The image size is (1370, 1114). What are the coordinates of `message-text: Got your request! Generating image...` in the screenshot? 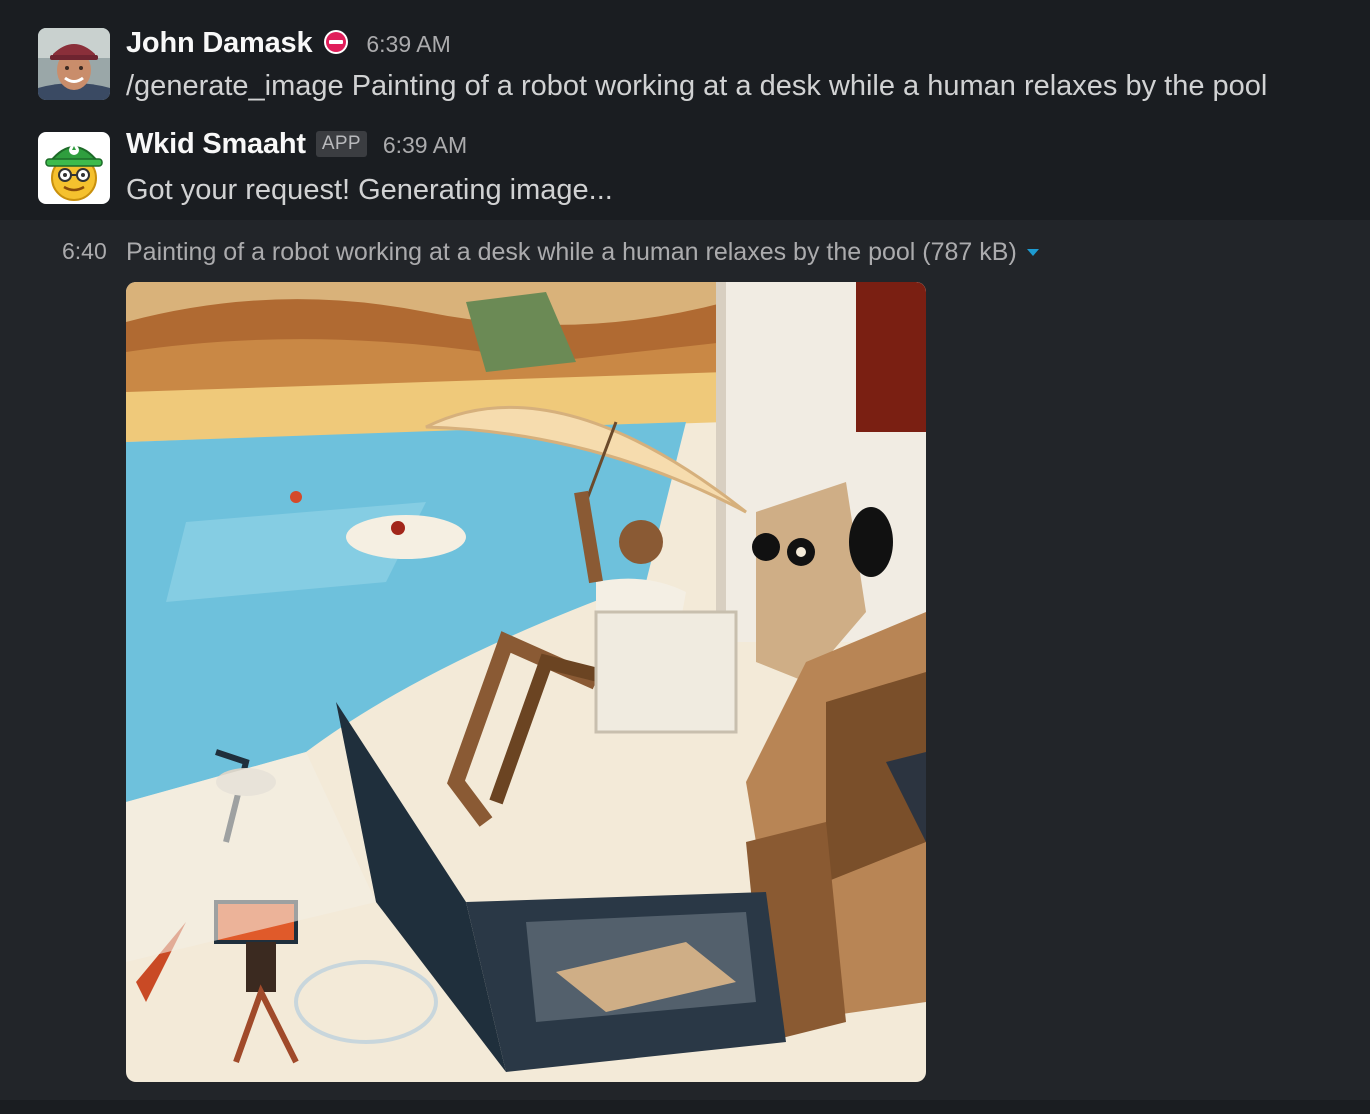 It's located at (369, 190).